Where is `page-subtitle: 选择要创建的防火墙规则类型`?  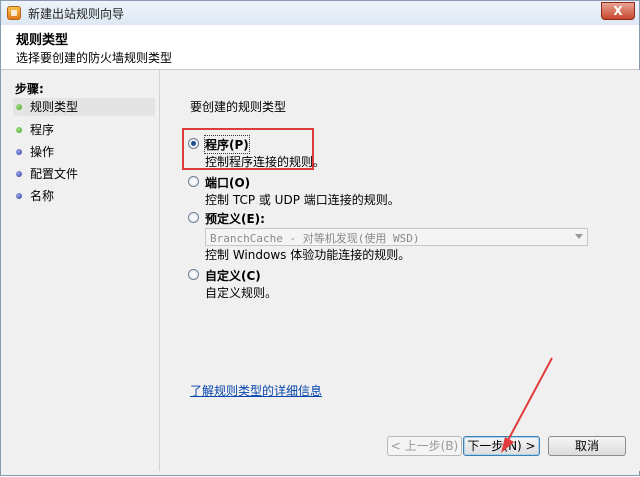 page-subtitle: 选择要创建的防火墙规则类型 is located at coordinates (94, 58).